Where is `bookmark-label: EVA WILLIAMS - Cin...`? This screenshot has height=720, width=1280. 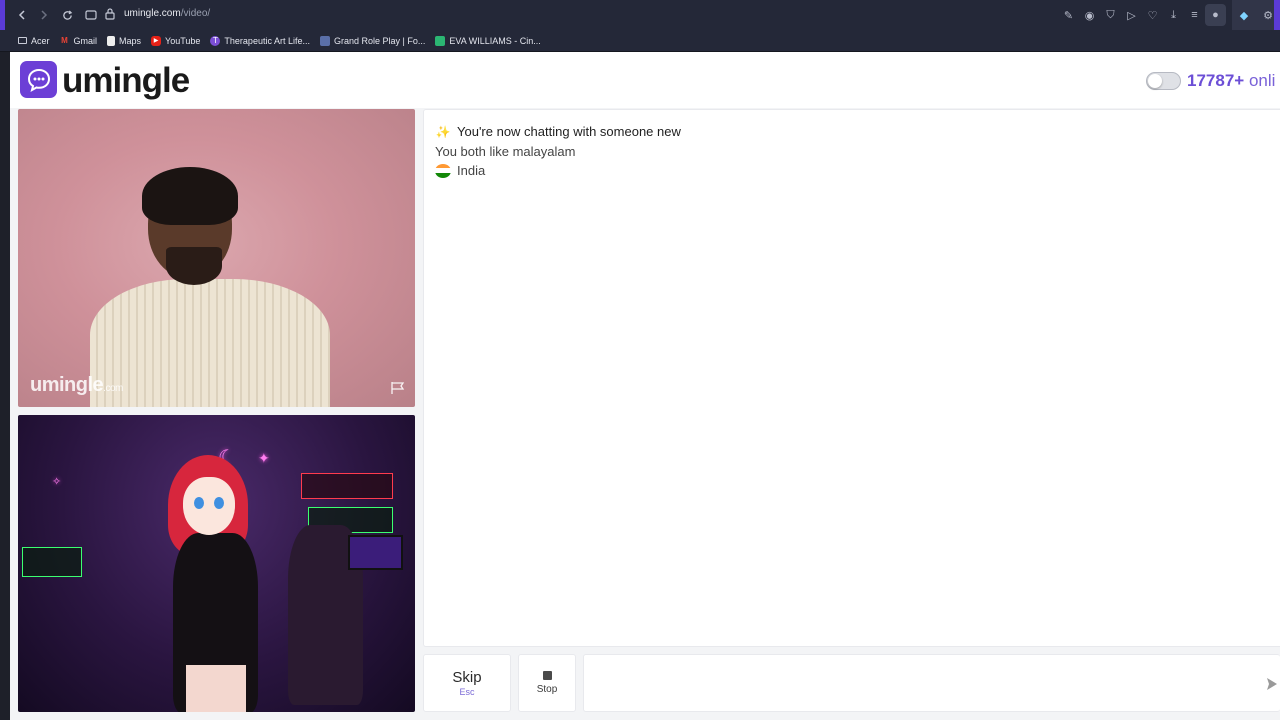
bookmark-label: EVA WILLIAMS - Cin... is located at coordinates (495, 40).